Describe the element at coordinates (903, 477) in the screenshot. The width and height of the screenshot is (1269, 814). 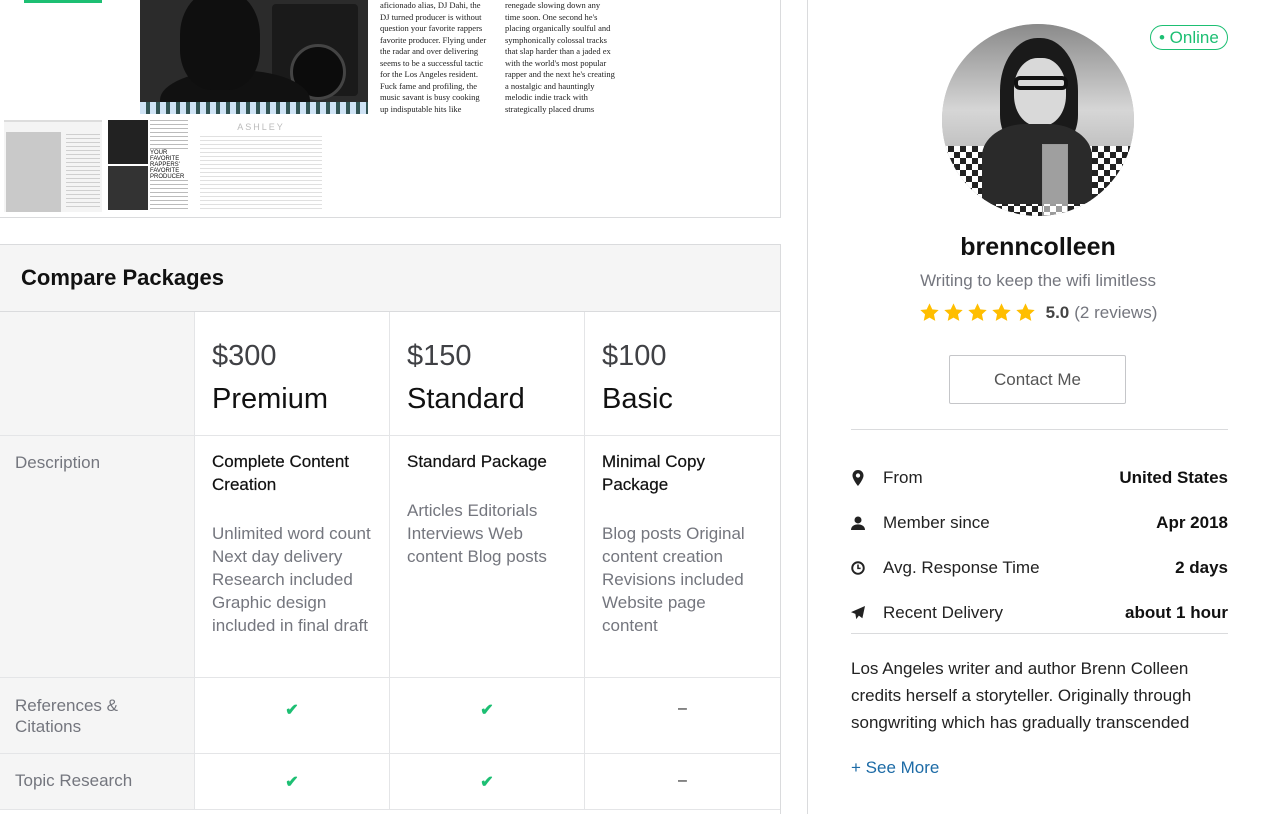
I see `stat-label: From` at that location.